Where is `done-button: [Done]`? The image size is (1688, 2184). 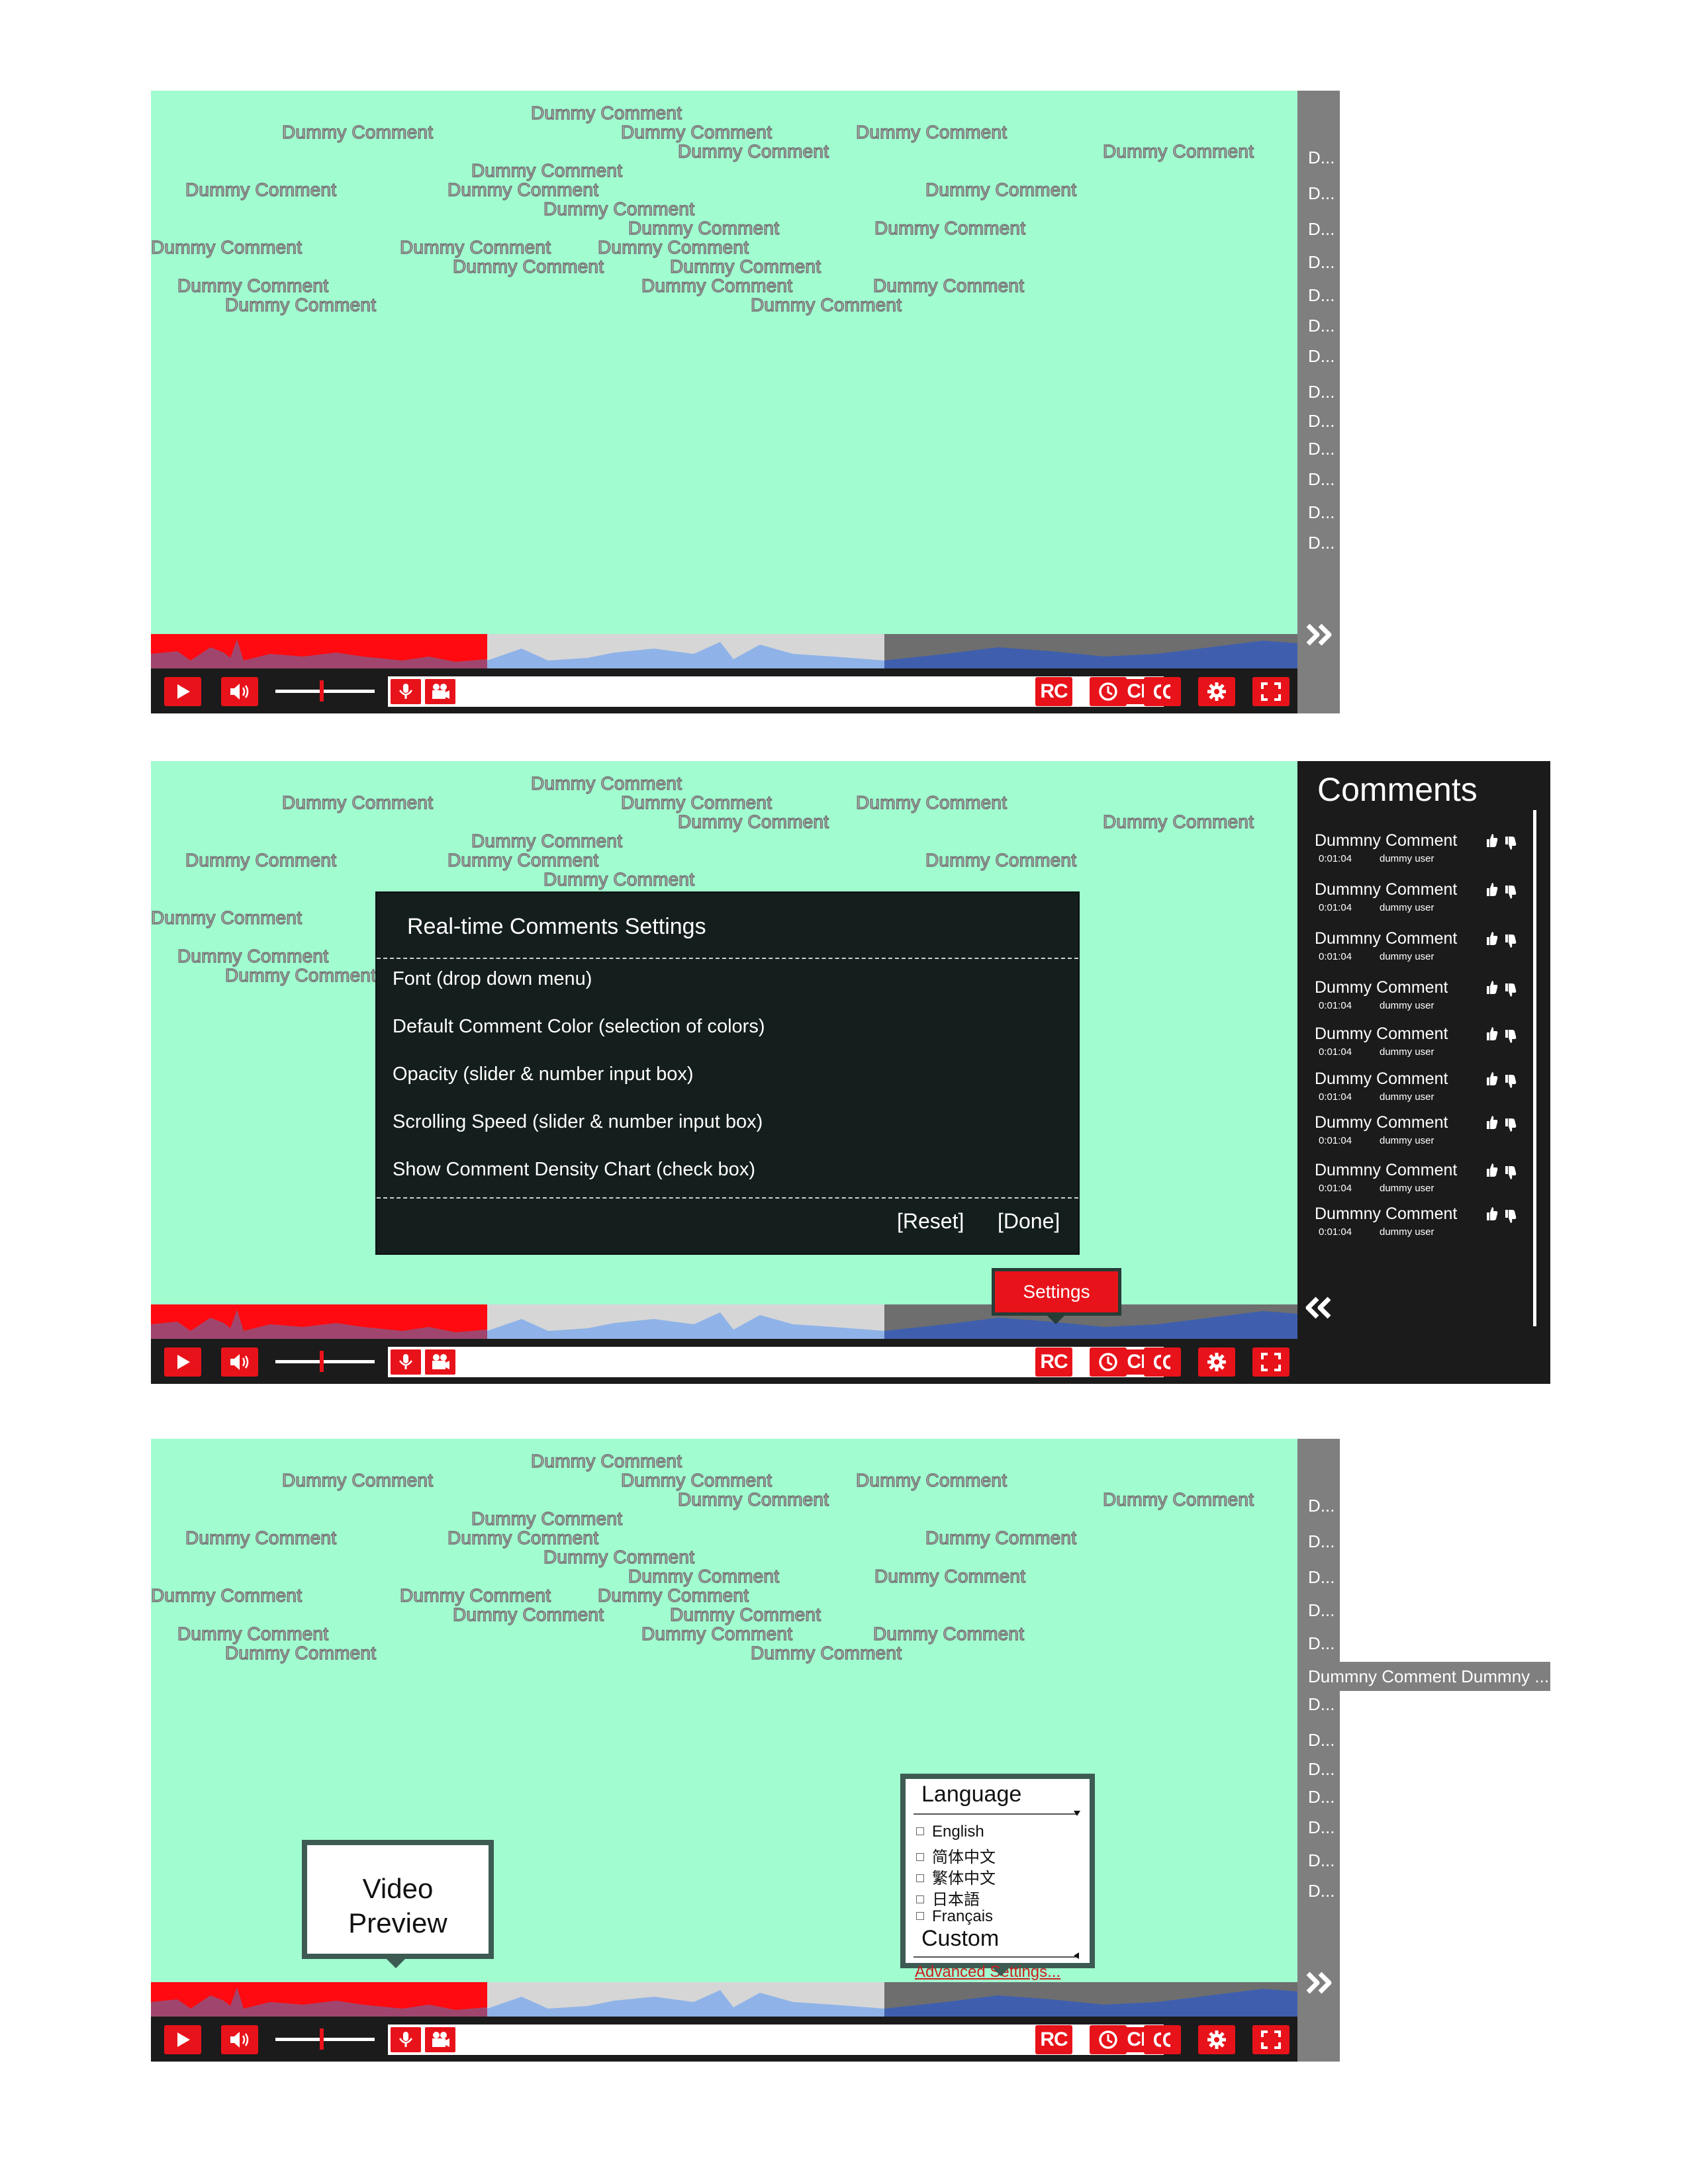
done-button: [Done] is located at coordinates (1029, 1221).